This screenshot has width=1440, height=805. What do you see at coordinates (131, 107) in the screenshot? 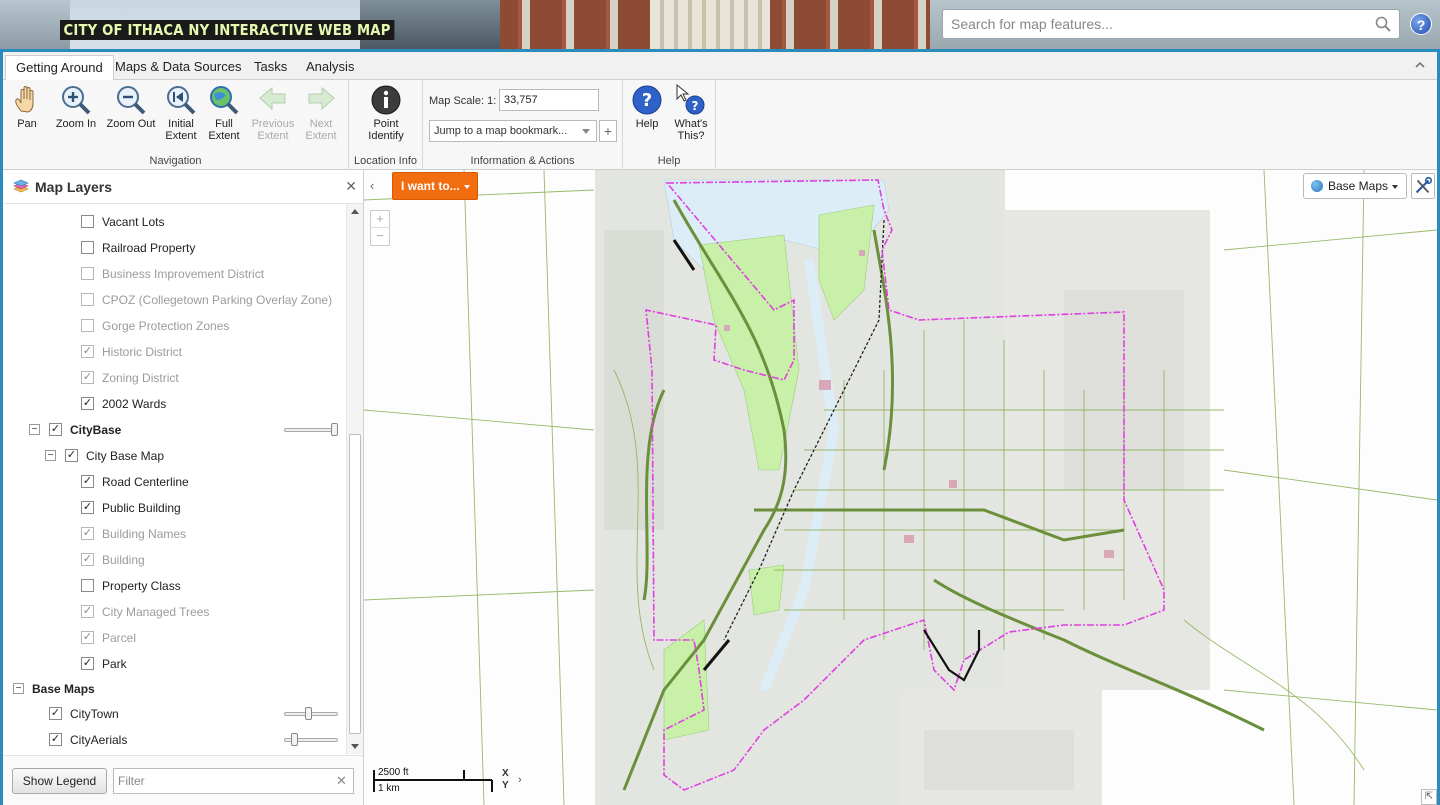
I see `zoom-out-button: Zoom Out` at bounding box center [131, 107].